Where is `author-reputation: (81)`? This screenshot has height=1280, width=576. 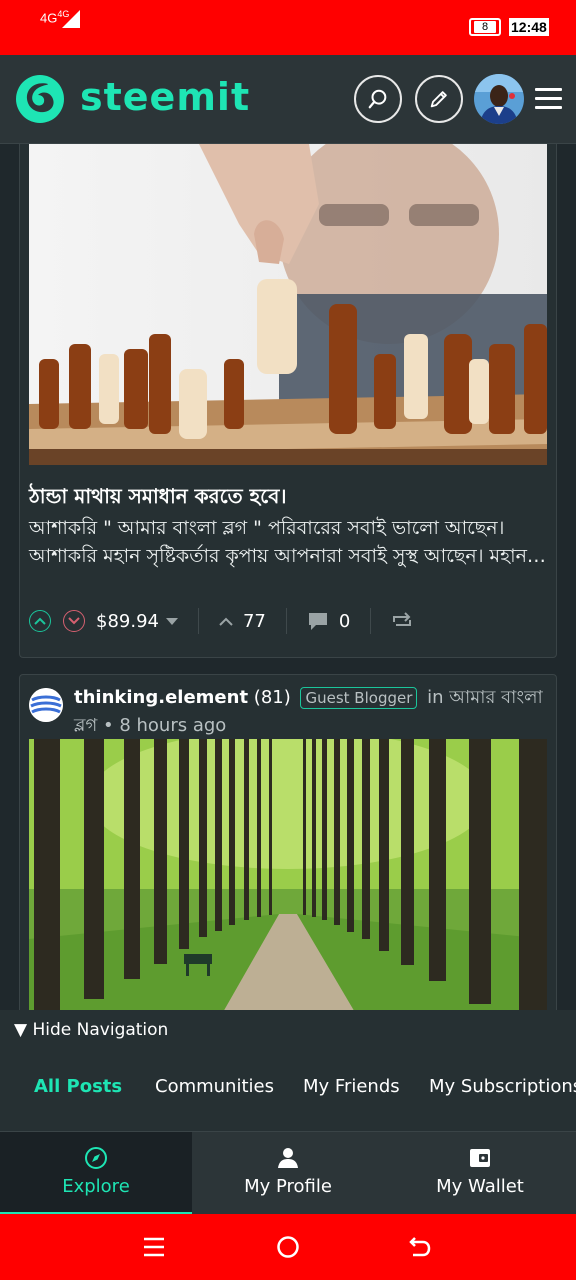 author-reputation: (81) is located at coordinates (272, 697).